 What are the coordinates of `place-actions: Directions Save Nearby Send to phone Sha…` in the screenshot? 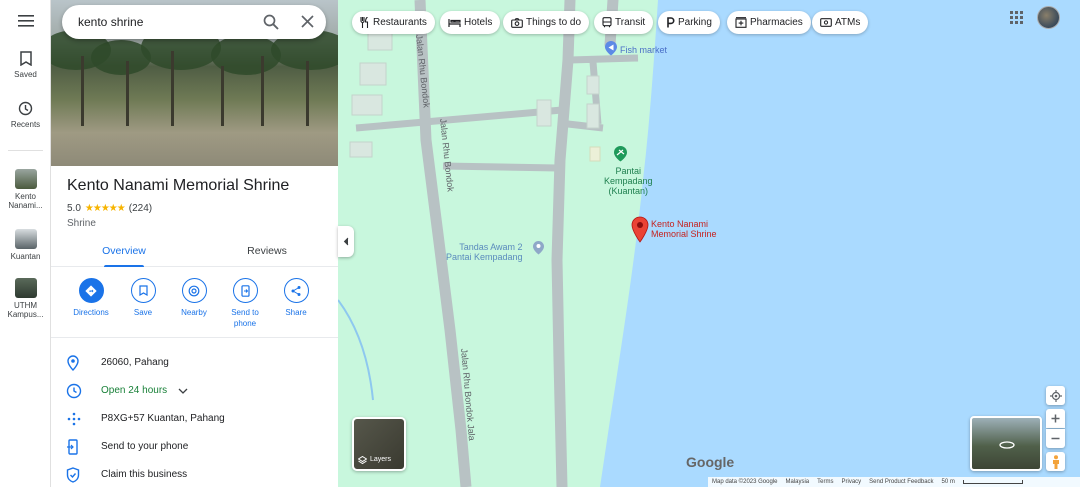 It's located at (194, 307).